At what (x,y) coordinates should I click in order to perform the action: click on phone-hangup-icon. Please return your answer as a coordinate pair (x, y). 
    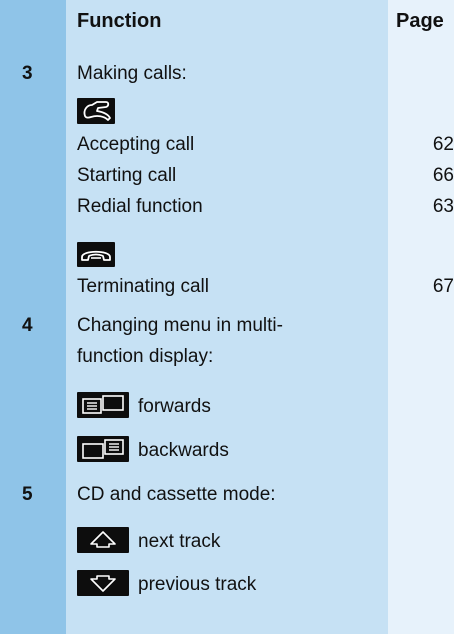
    Looking at the image, I should click on (96, 254).